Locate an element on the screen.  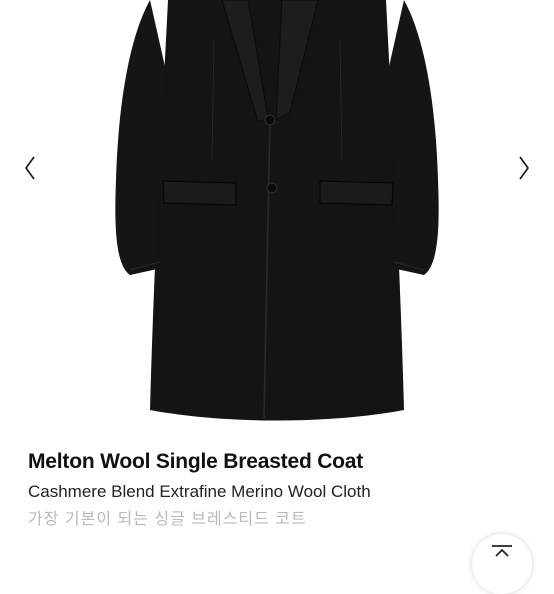
chevron-right-icon is located at coordinates (524, 168).